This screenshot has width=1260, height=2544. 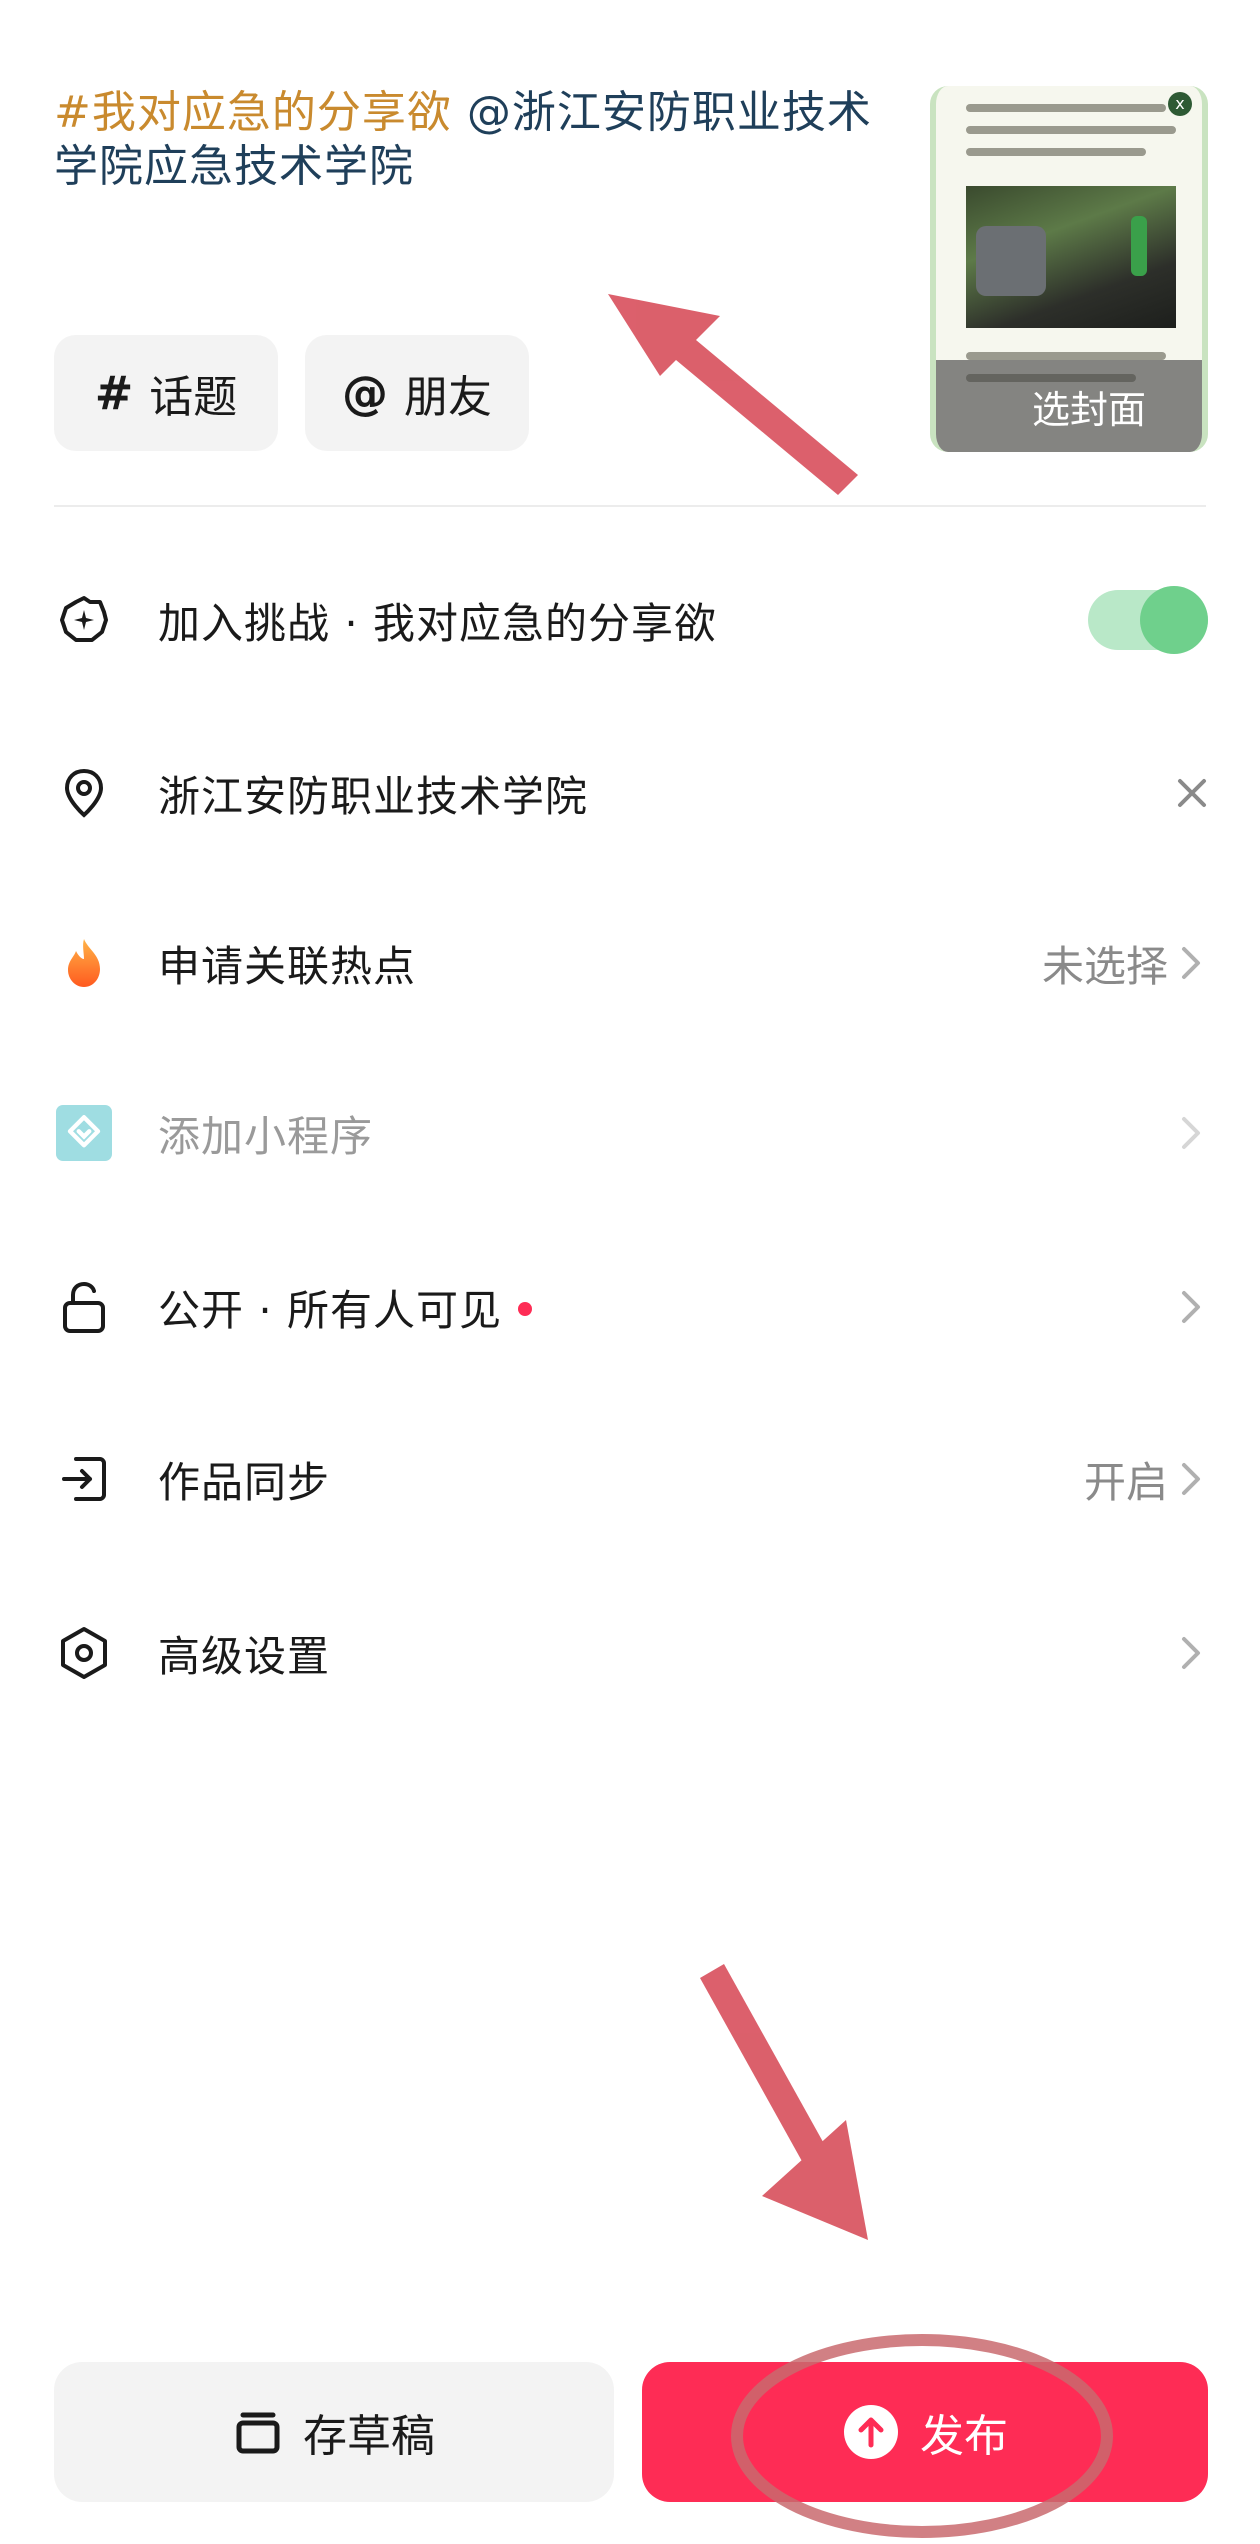 I want to click on arrow-annotation-top, so click(x=733, y=394).